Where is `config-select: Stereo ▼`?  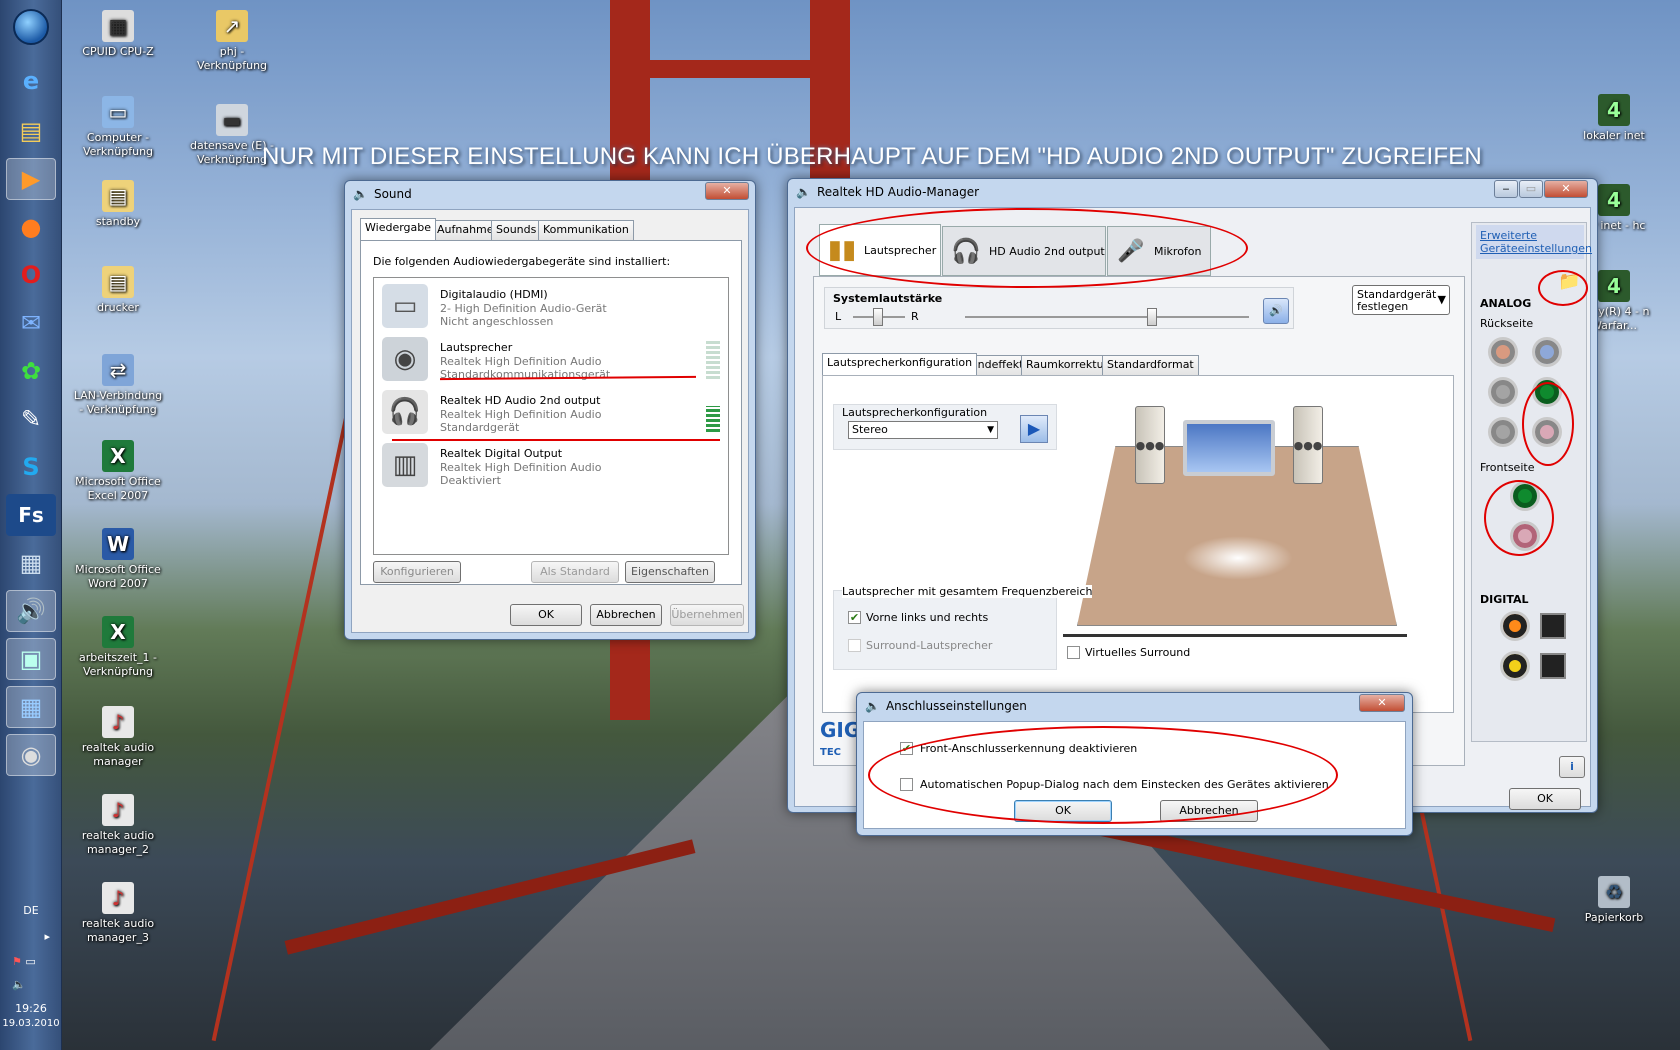 config-select: Stereo ▼ is located at coordinates (923, 430).